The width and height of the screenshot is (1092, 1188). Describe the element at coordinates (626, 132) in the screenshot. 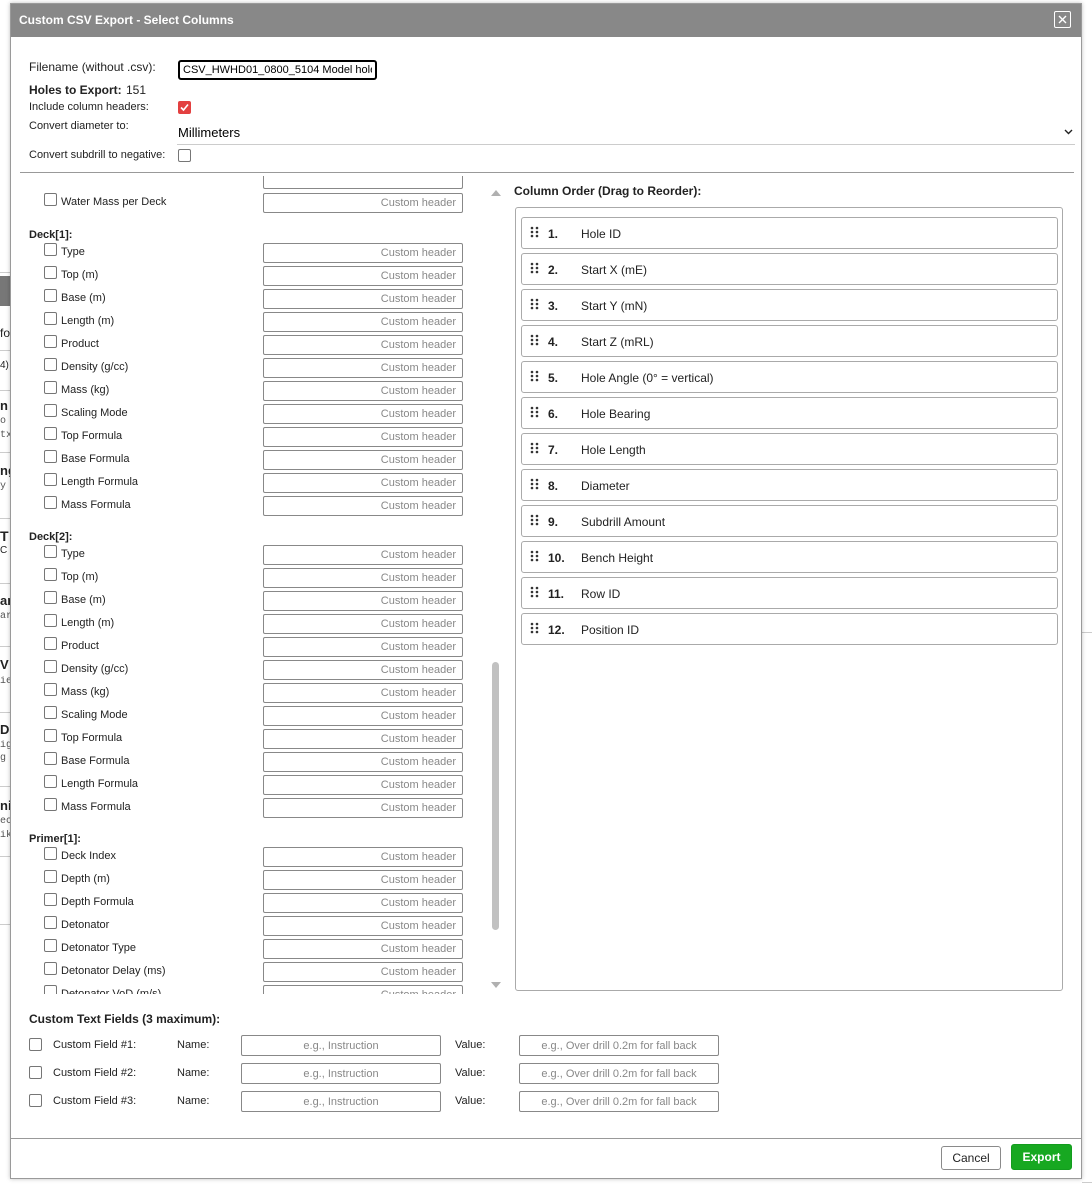

I see `diameter-unit-select: Millimeters` at that location.